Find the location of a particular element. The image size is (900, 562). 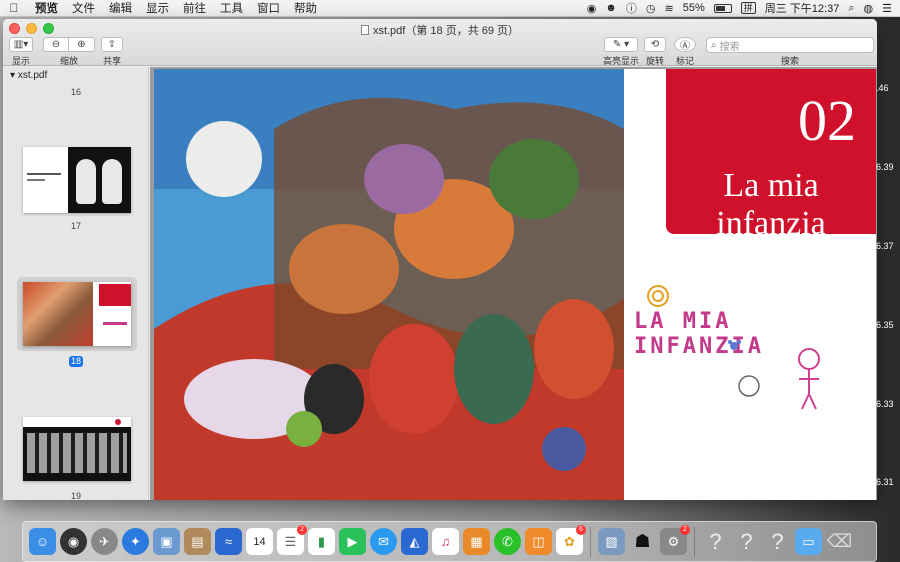

reader-icon: ▦ is located at coordinates (476, 541).